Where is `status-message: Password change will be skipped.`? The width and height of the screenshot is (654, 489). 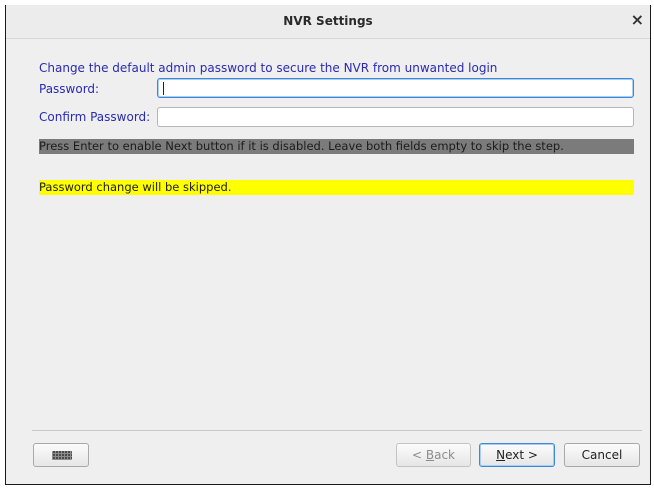
status-message: Password change will be skipped. is located at coordinates (336, 187).